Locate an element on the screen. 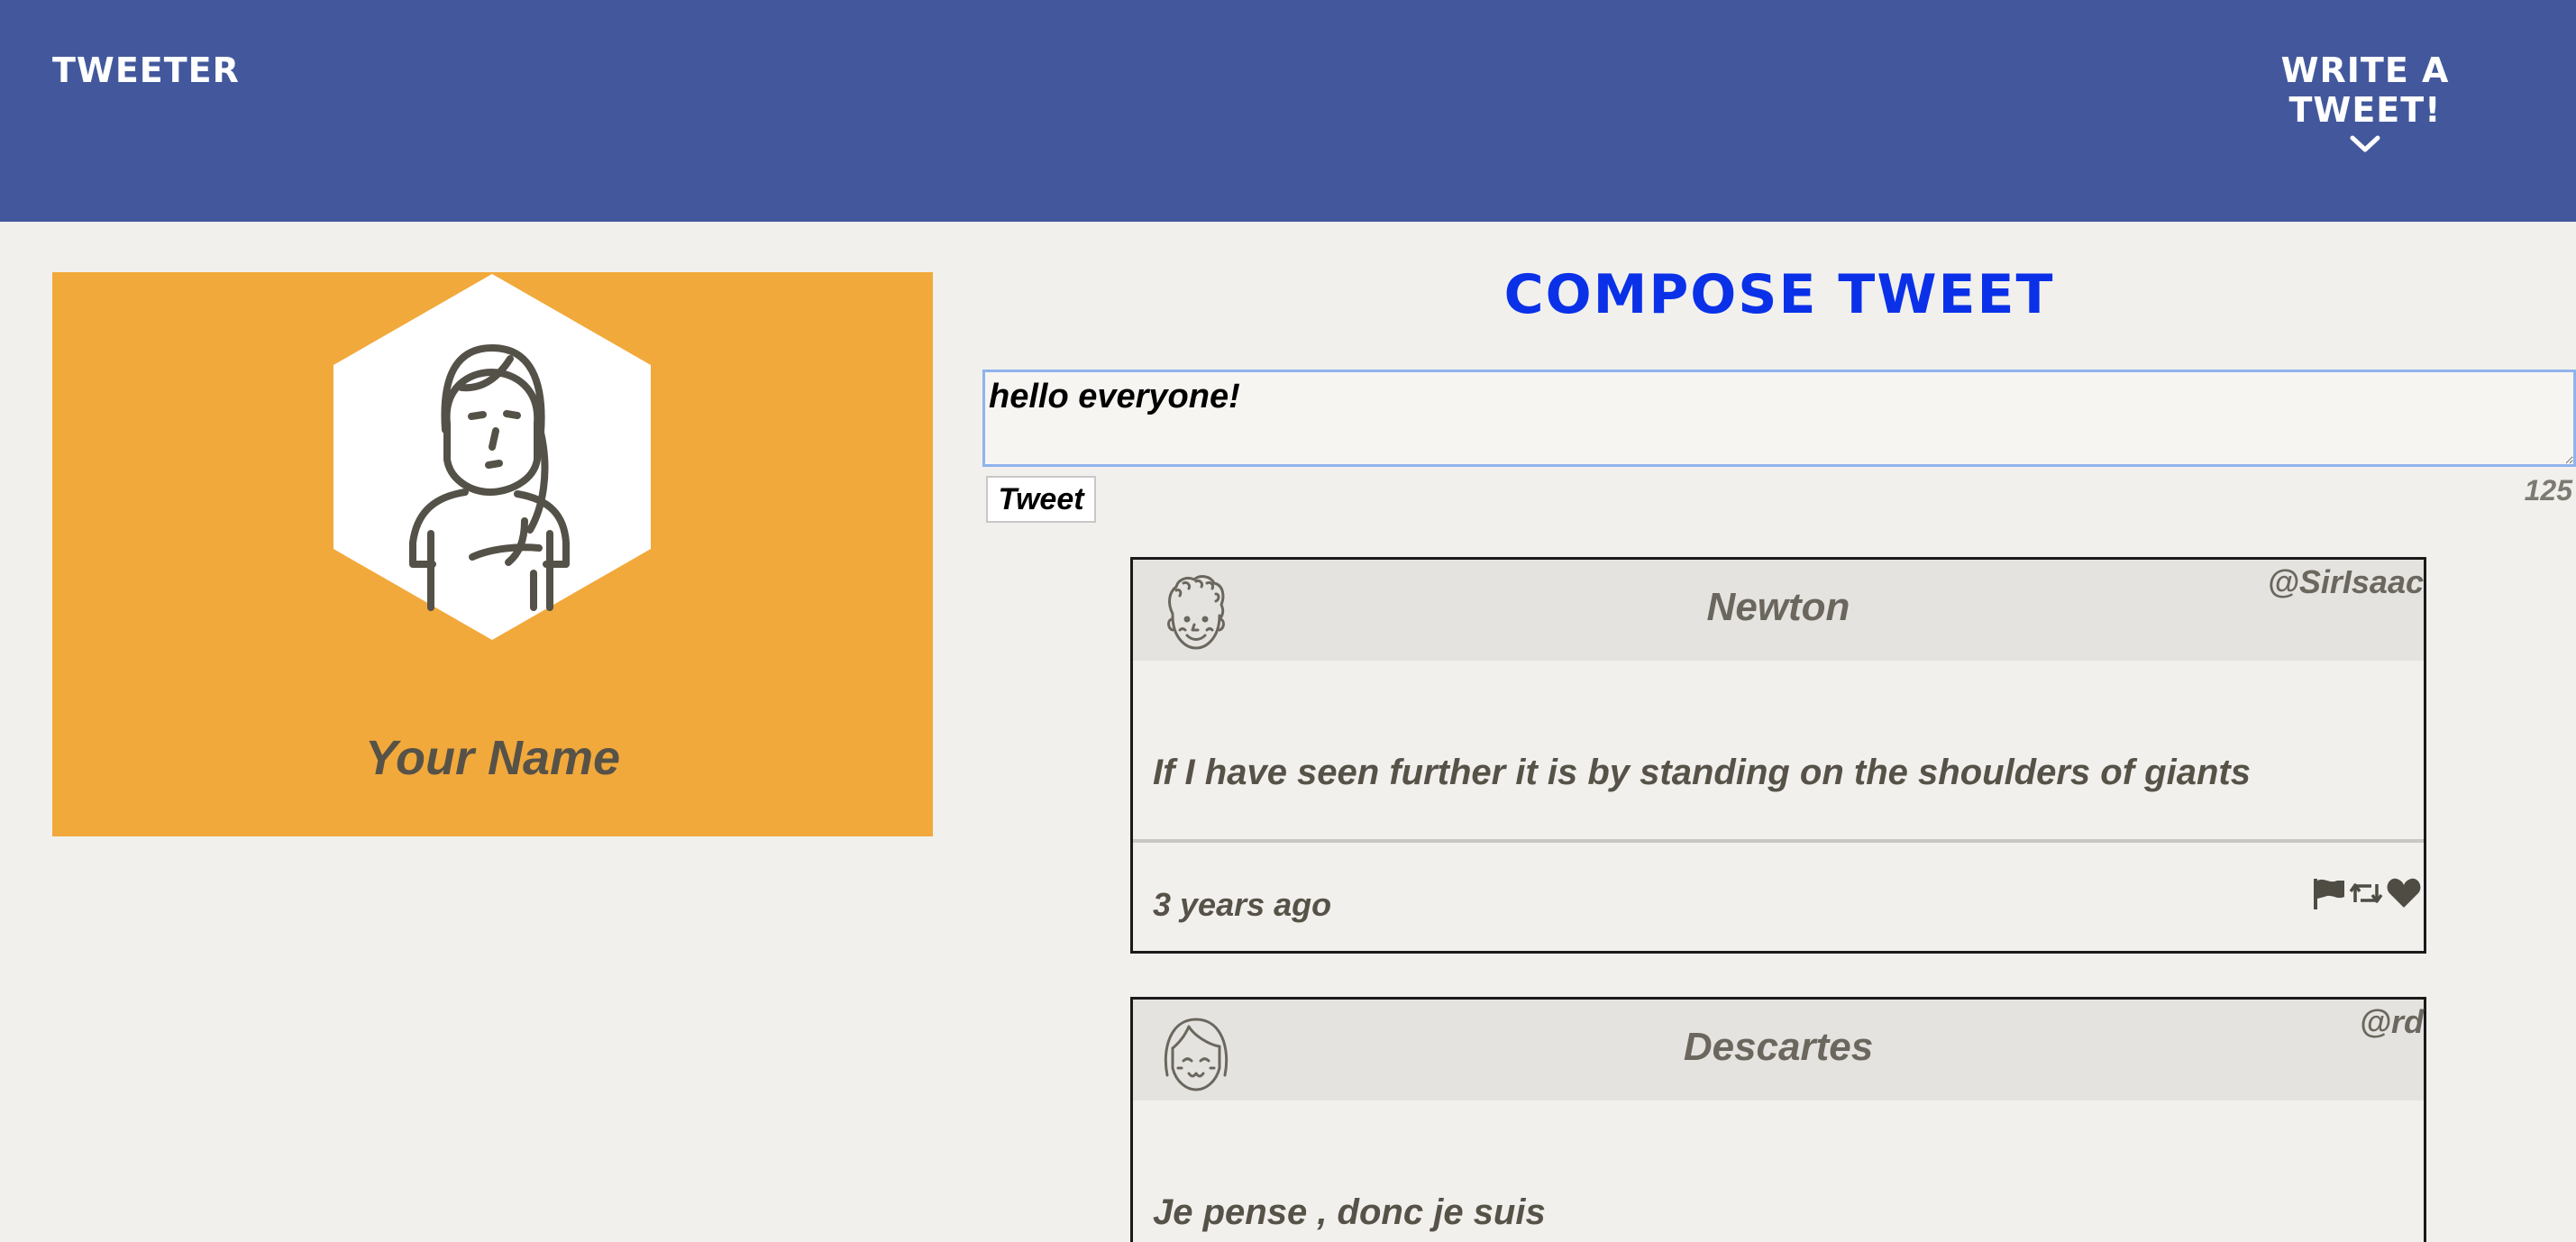 This screenshot has width=2576, height=1242. tweet-handle: @rd is located at coordinates (2392, 1022).